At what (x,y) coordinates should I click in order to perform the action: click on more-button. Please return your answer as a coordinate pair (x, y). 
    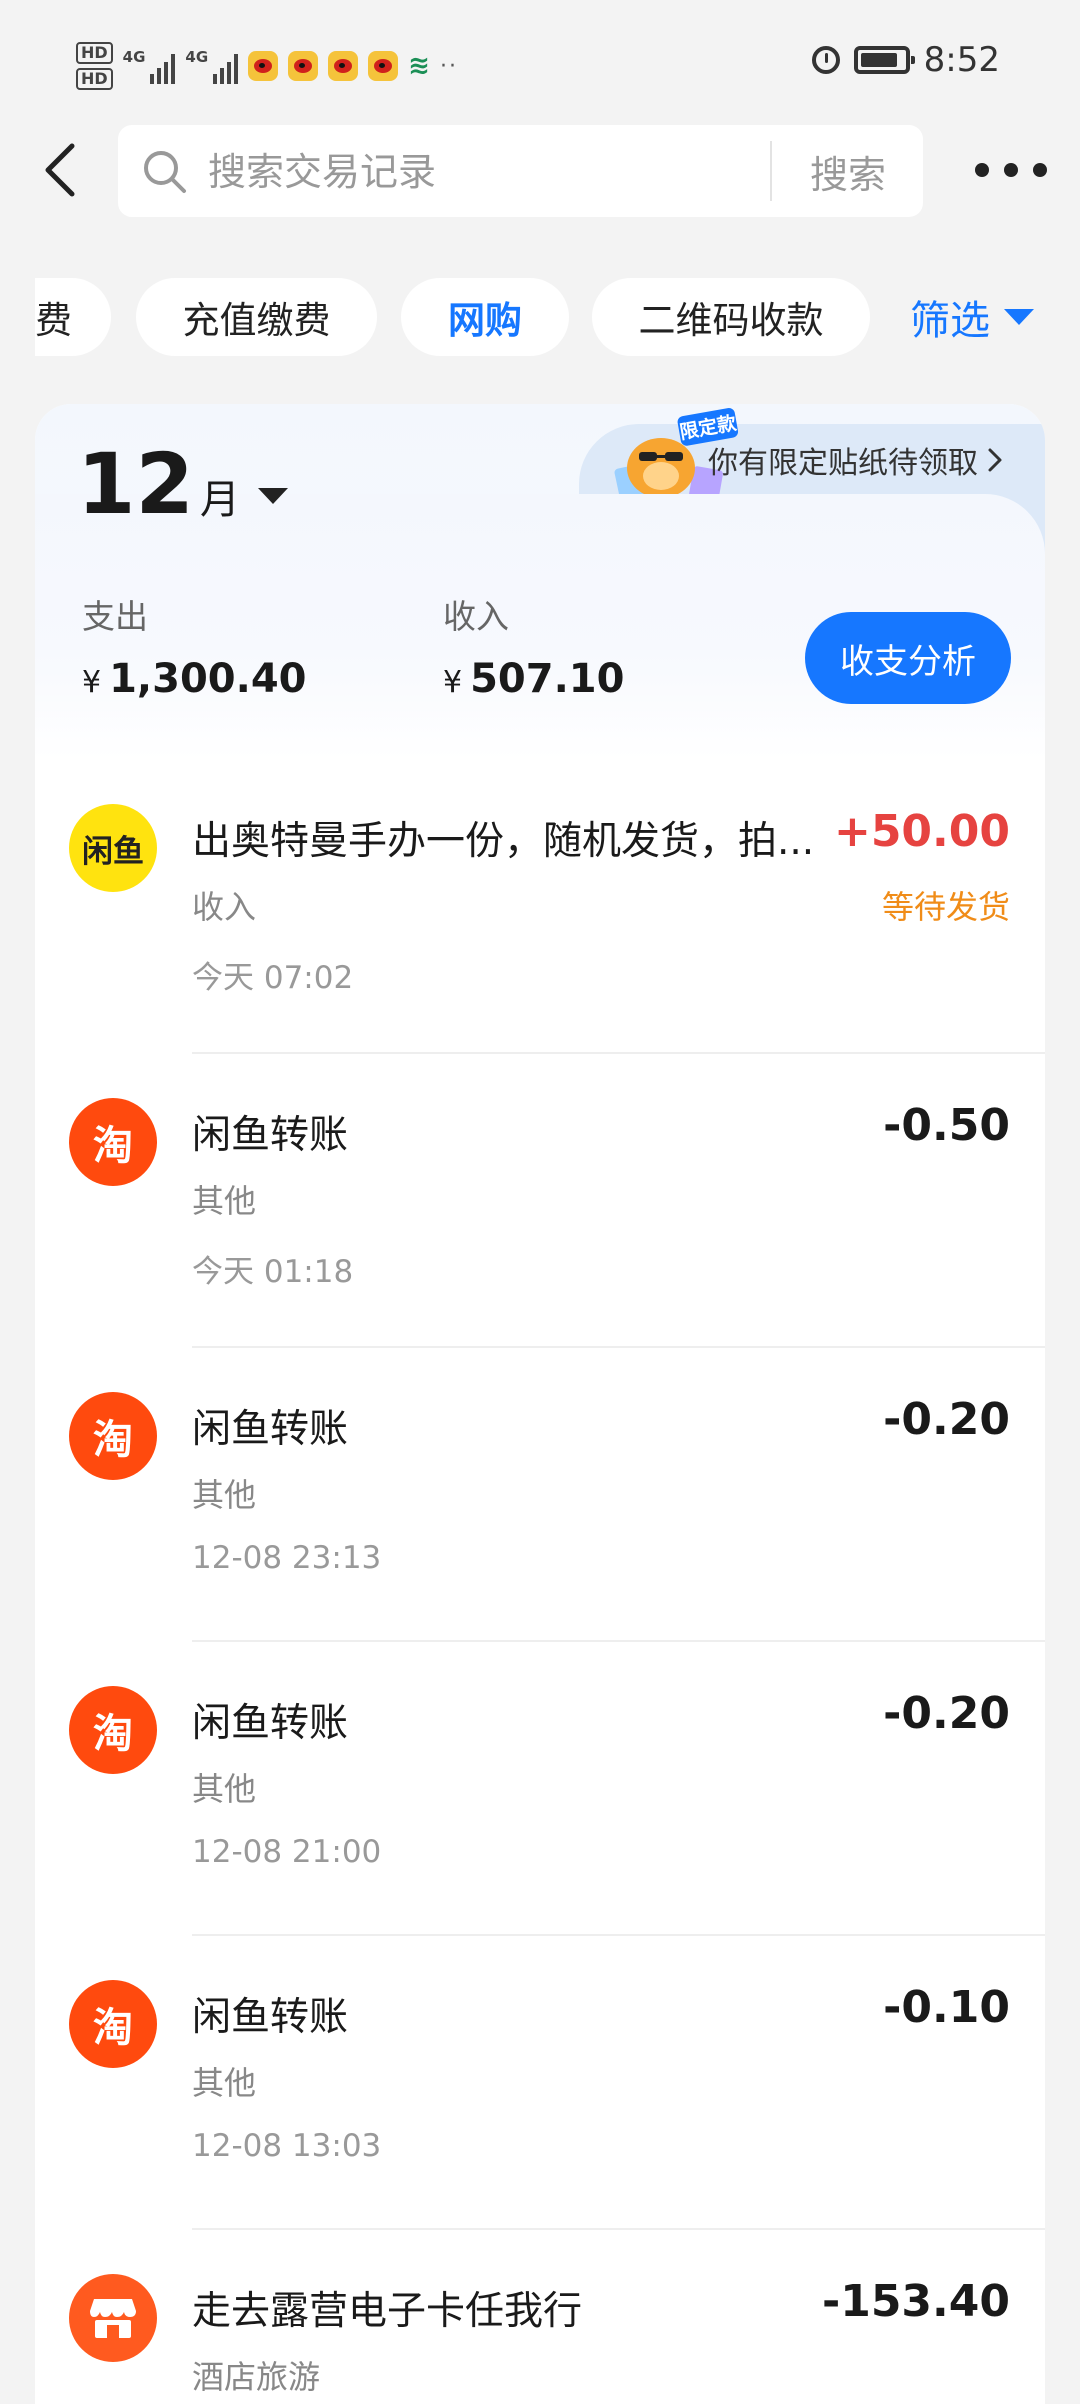
    Looking at the image, I should click on (1011, 170).